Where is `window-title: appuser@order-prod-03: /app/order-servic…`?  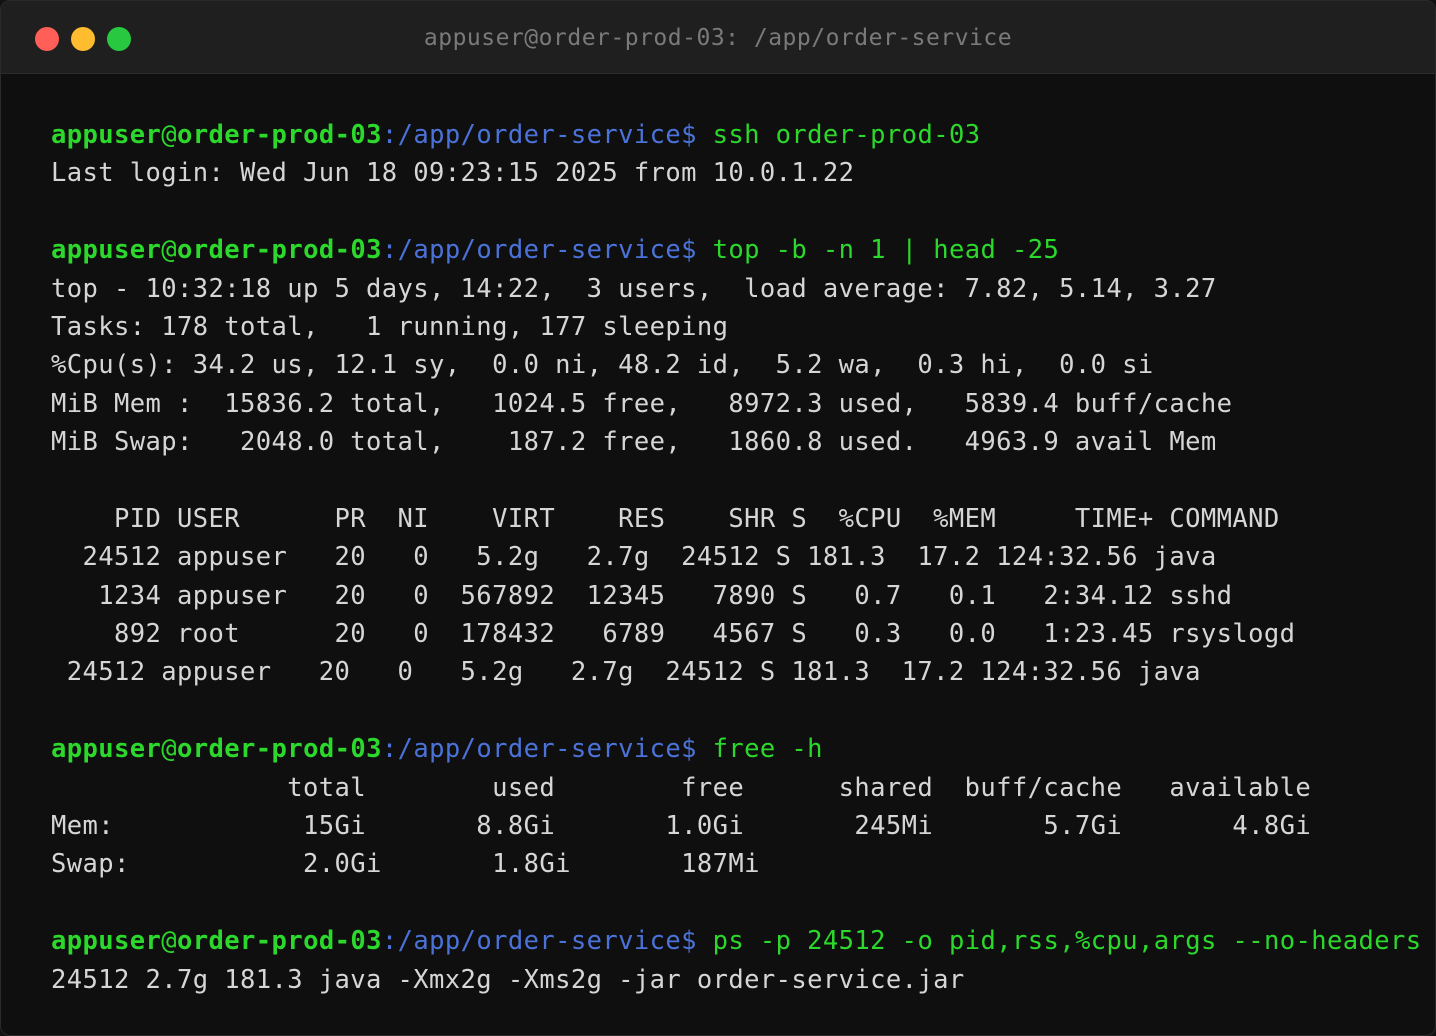
window-title: appuser@order-prod-03: /app/order-servic… is located at coordinates (718, 38).